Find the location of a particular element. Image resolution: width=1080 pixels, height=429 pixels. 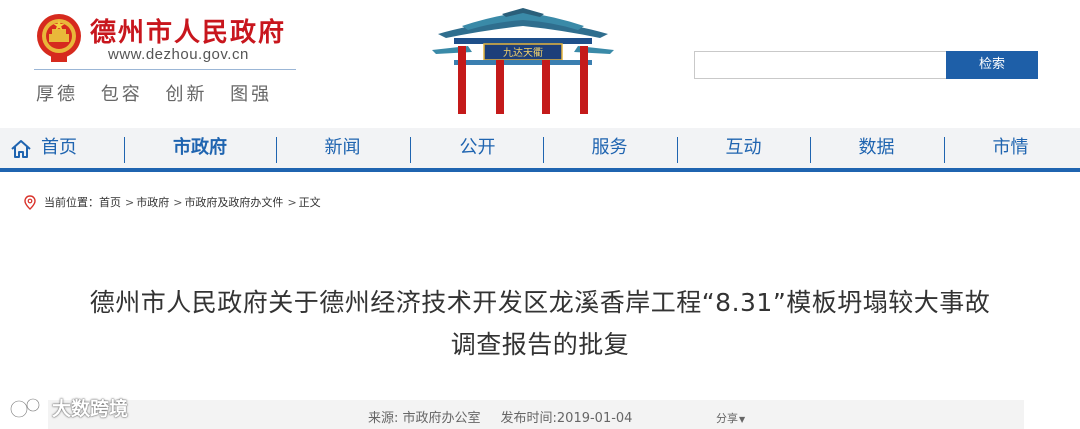

nav-item-public: 公开 is located at coordinates (477, 148).